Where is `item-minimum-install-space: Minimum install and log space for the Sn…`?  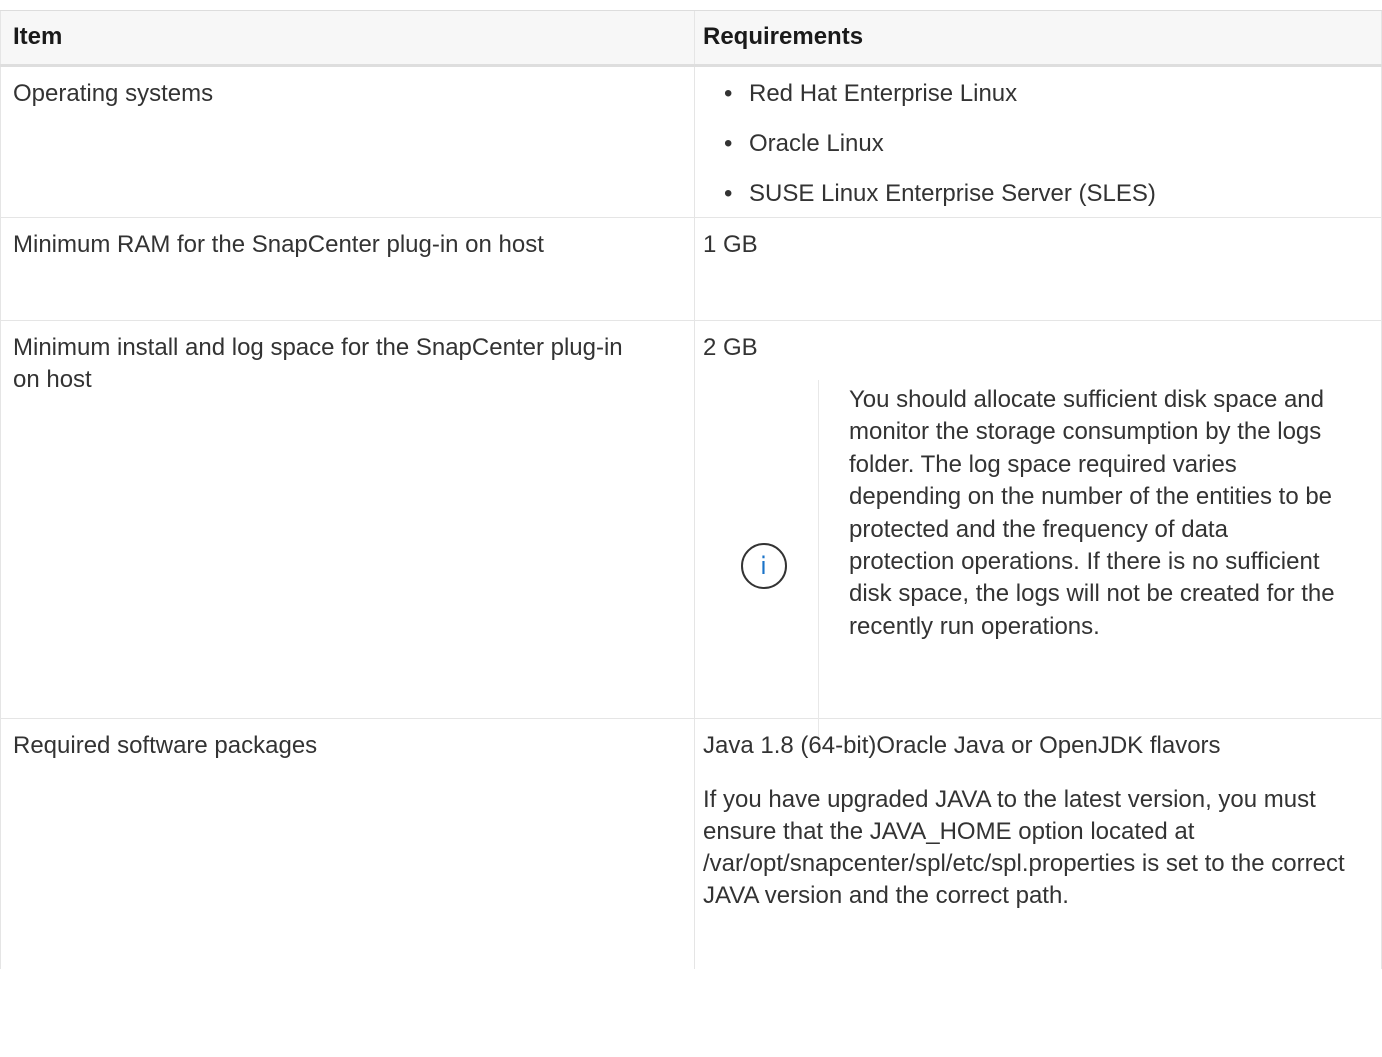
item-minimum-install-space: Minimum install and log space for the Sn… is located at coordinates (318, 363).